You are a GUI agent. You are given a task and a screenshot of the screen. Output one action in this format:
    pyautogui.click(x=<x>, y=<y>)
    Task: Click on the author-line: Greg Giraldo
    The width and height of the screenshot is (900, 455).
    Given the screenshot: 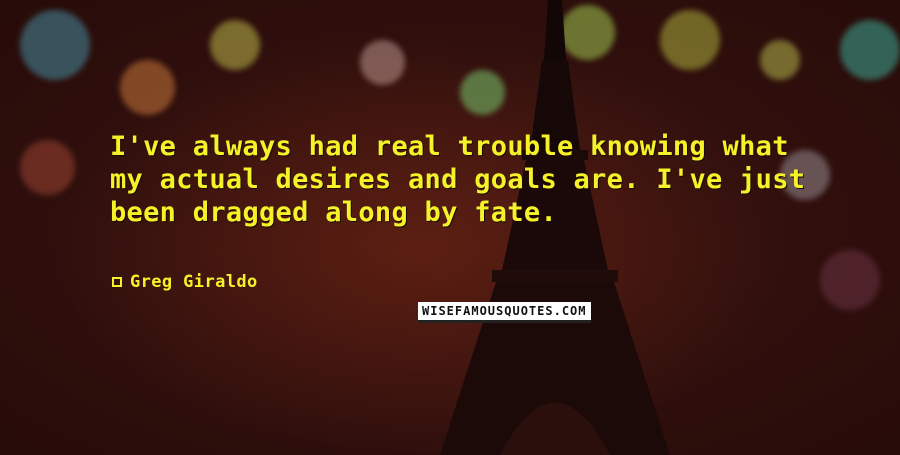 What is the action you would take?
    pyautogui.click(x=185, y=282)
    